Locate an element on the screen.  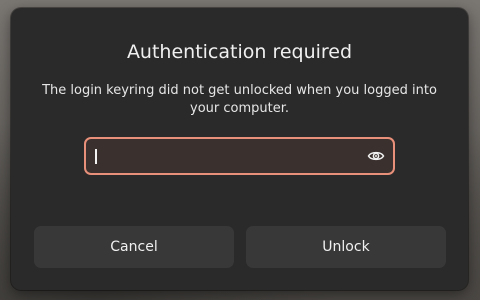
text-caret is located at coordinates (96, 156).